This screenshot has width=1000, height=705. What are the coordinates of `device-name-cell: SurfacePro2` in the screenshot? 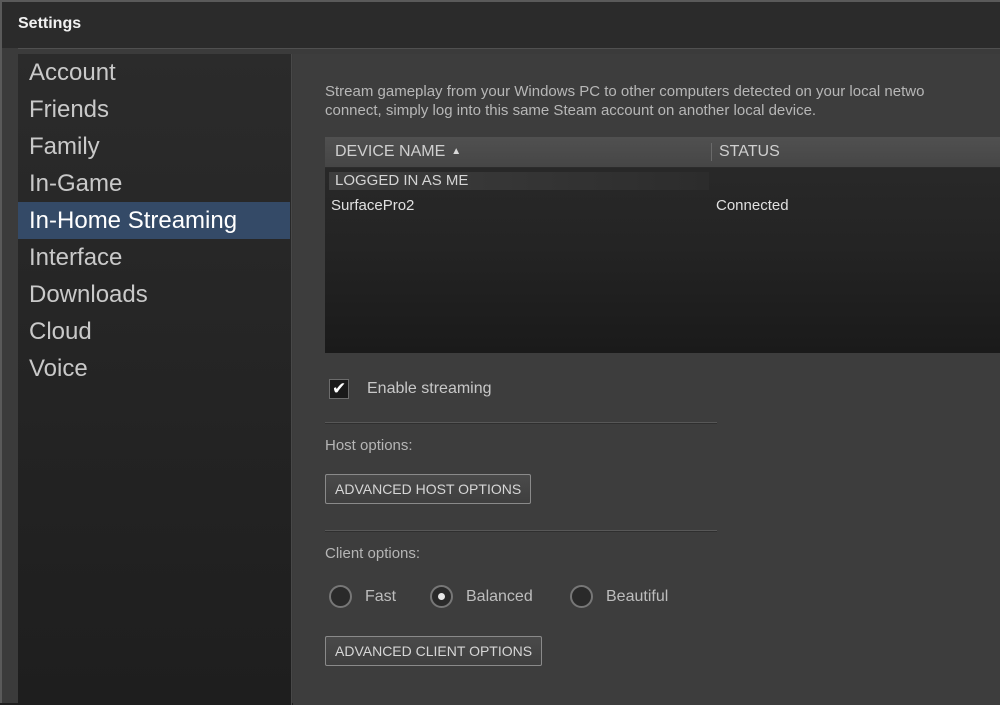 It's located at (373, 205).